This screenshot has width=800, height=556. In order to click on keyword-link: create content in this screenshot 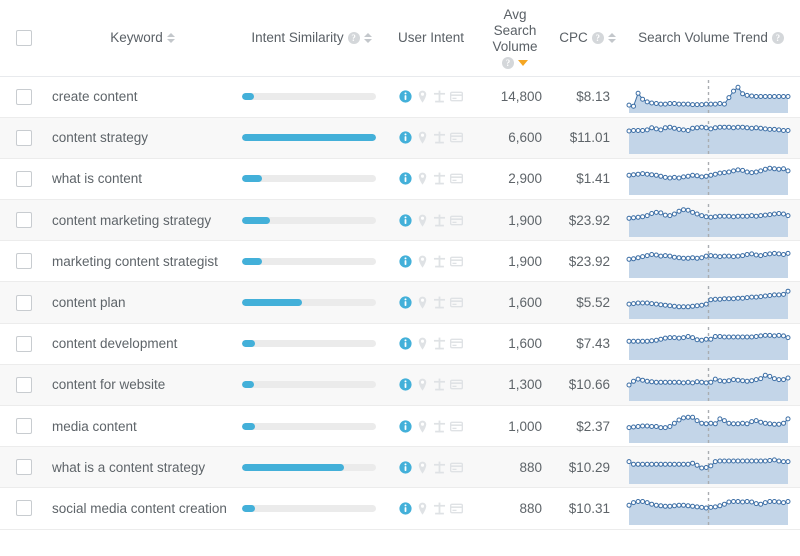, I will do `click(143, 96)`.